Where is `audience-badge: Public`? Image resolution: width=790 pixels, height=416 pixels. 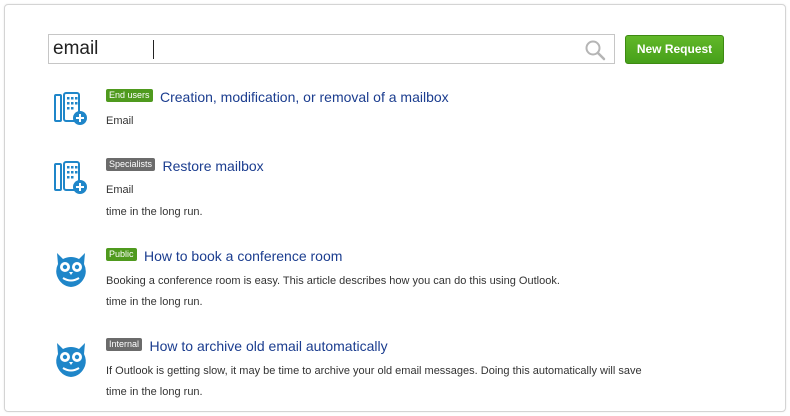 audience-badge: Public is located at coordinates (121, 255).